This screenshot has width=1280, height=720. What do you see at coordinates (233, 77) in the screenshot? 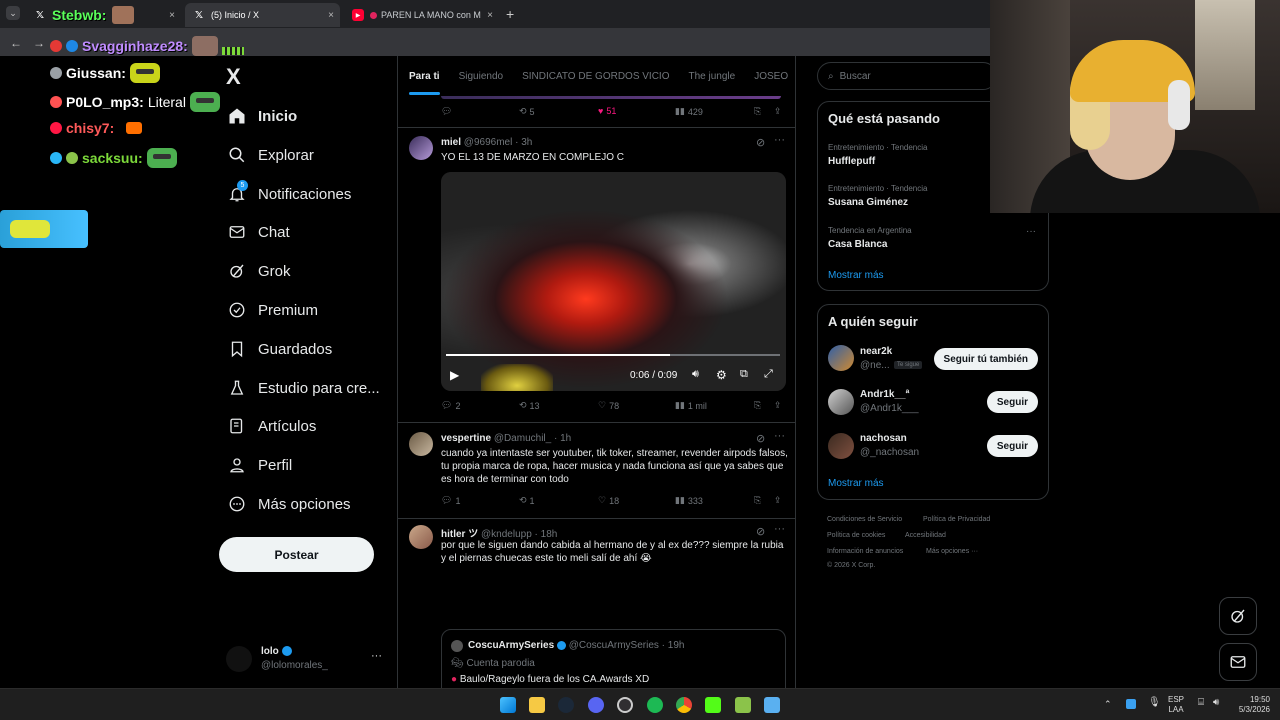
I see `x-logo: X` at bounding box center [233, 77].